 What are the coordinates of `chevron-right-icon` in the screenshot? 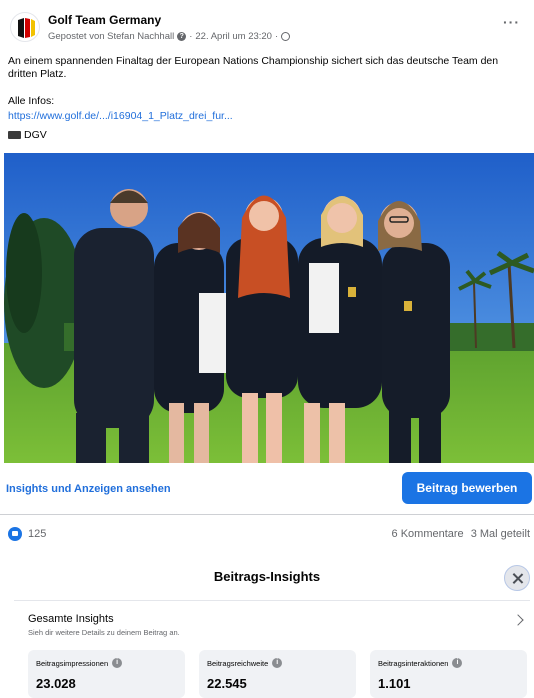 It's located at (518, 620).